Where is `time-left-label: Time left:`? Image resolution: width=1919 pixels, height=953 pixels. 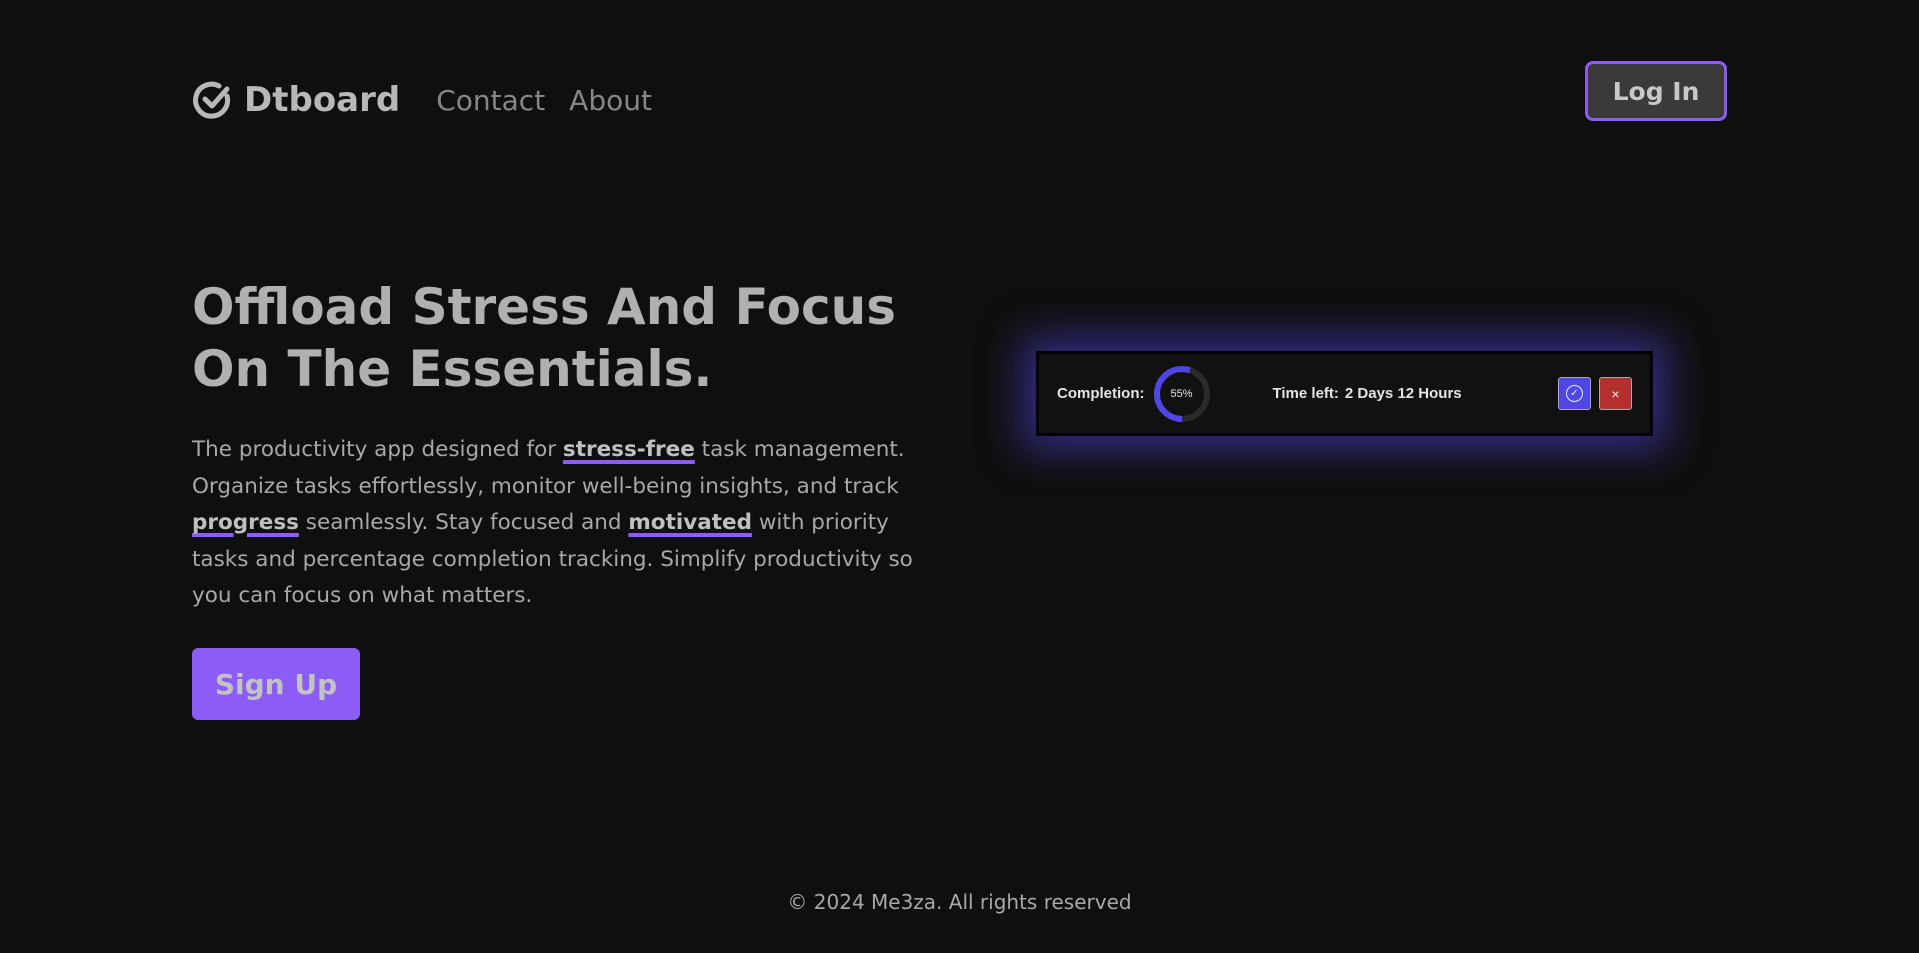 time-left-label: Time left: is located at coordinates (1305, 393).